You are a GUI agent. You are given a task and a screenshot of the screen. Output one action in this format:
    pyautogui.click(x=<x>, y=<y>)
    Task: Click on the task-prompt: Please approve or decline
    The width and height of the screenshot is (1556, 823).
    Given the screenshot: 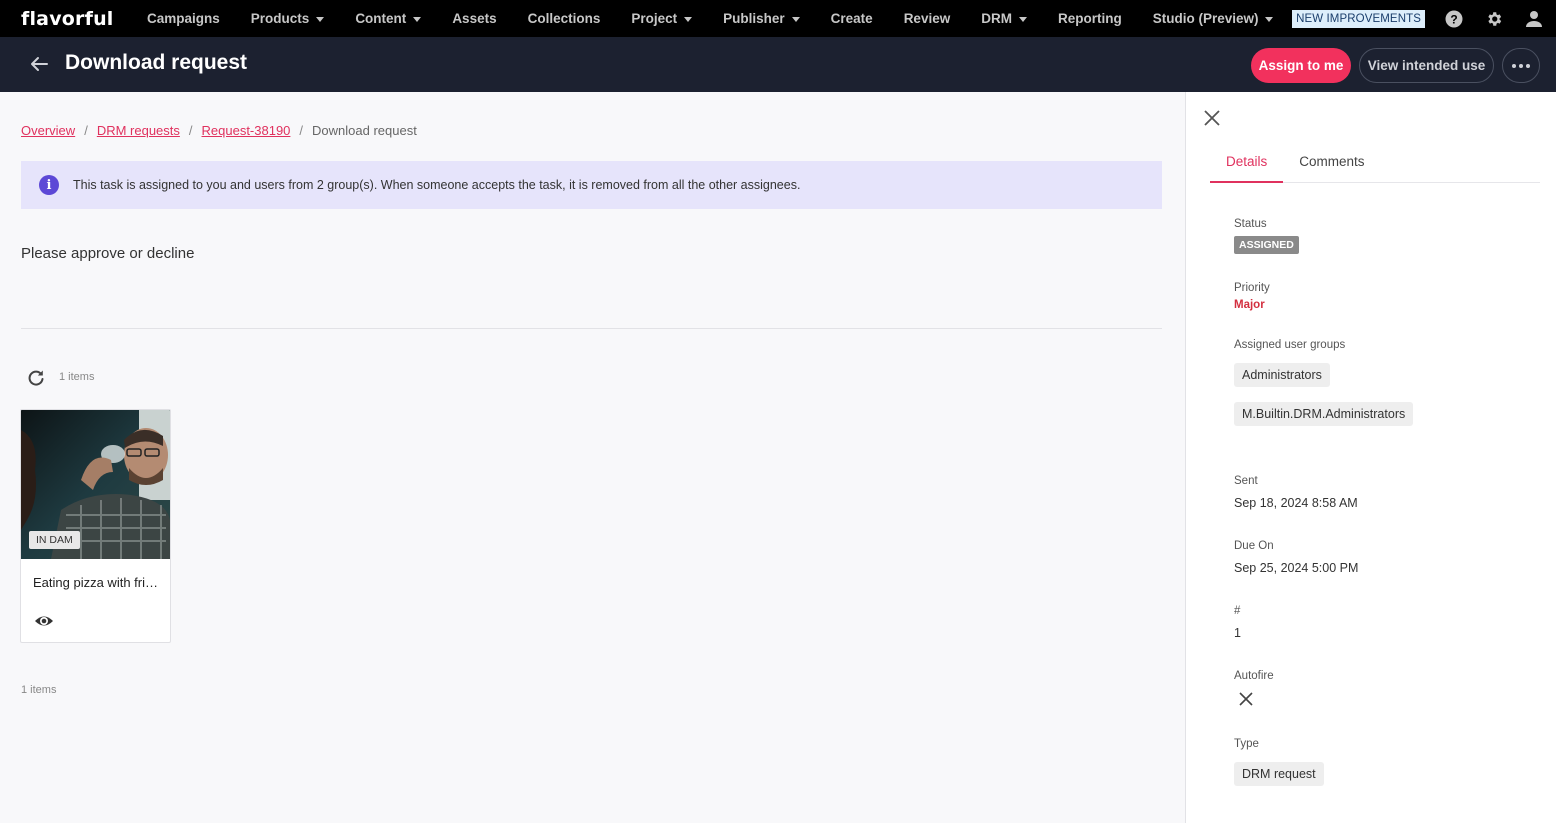 What is the action you would take?
    pyautogui.click(x=108, y=253)
    